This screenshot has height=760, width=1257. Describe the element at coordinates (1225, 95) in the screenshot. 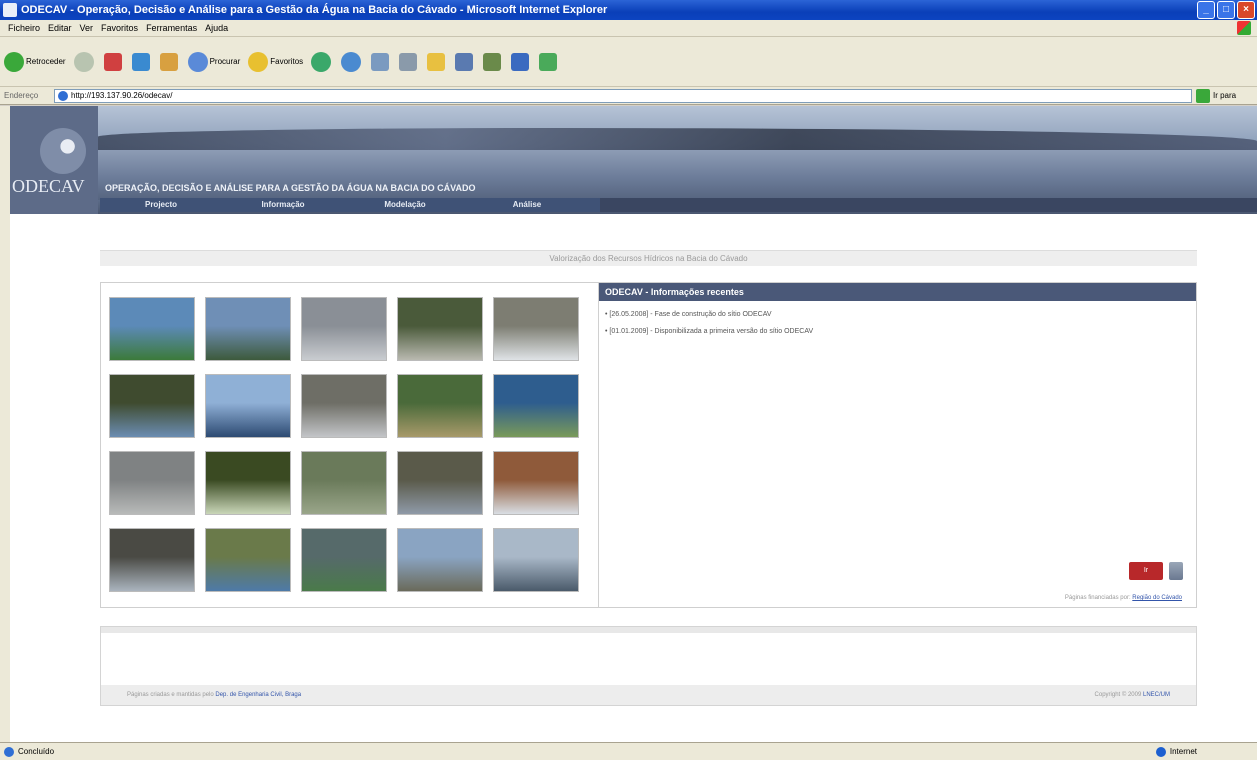

I see `go-label: Ir para` at that location.